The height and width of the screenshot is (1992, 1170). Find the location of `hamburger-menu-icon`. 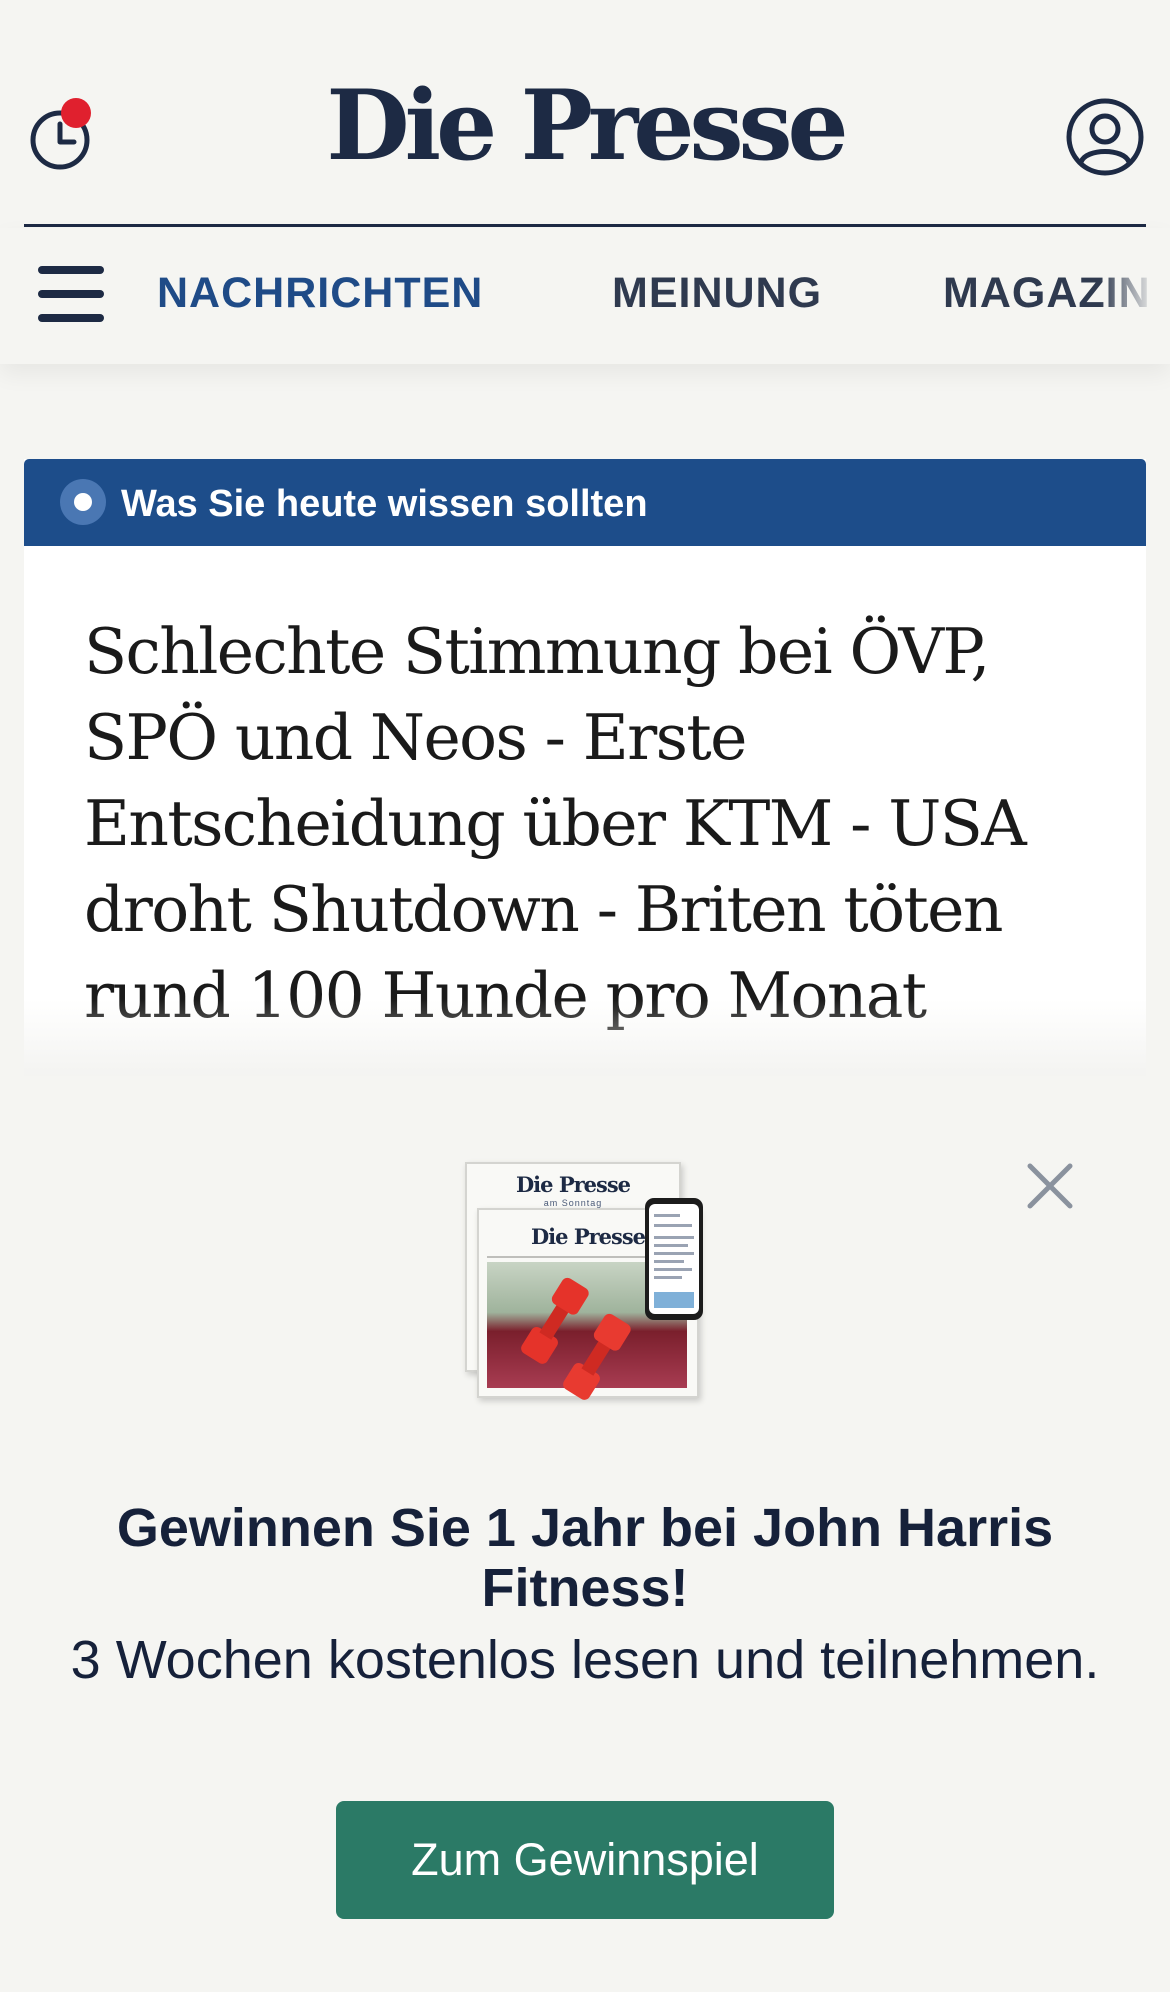

hamburger-menu-icon is located at coordinates (72, 294).